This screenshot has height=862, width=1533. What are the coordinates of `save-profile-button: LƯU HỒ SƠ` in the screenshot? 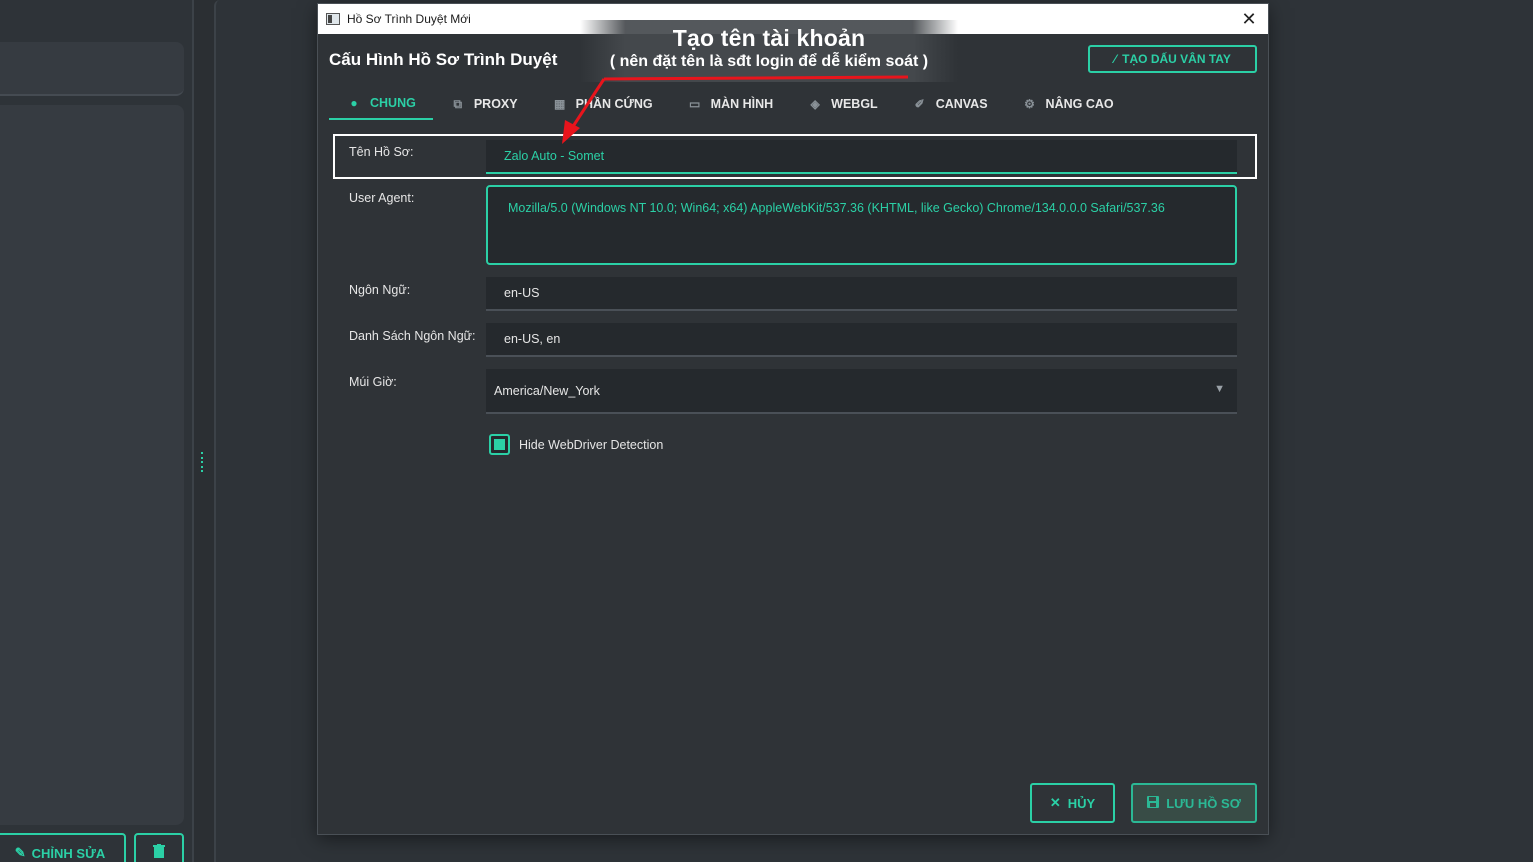 It's located at (1194, 803).